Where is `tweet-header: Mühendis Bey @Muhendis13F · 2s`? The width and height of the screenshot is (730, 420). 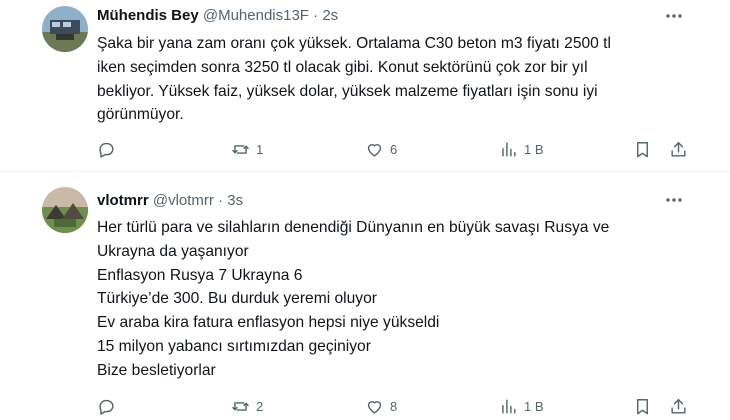
tweet-header: Mühendis Bey @Muhendis13F · 2s is located at coordinates (217, 15).